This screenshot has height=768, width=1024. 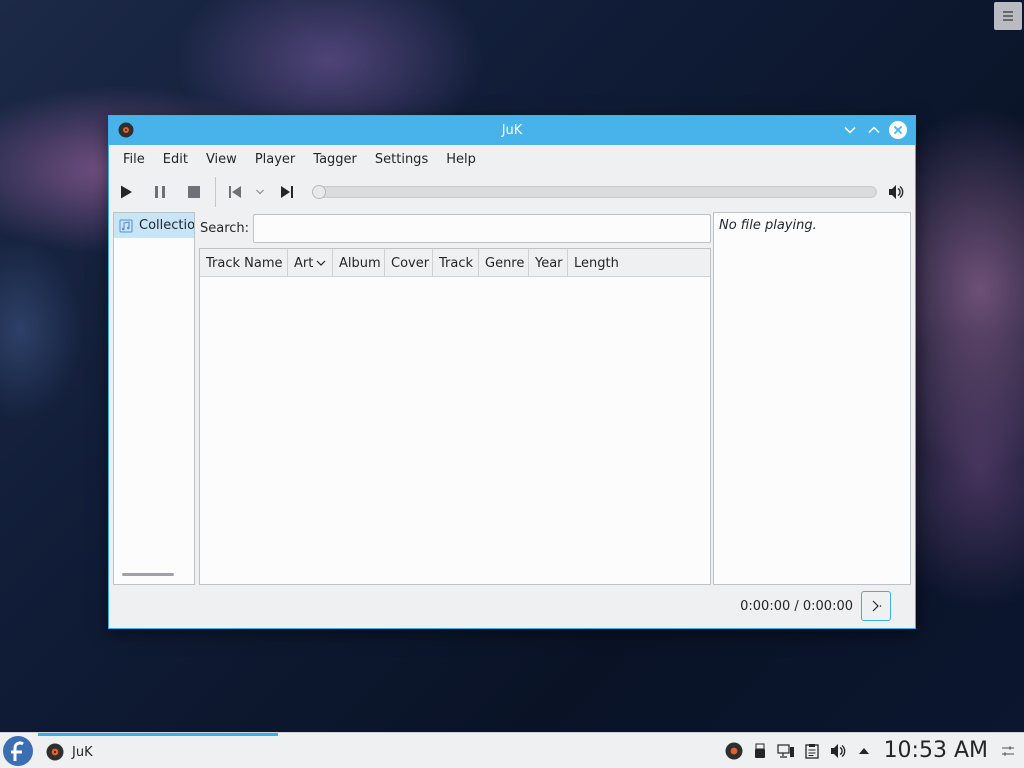 I want to click on close-icon, so click(x=898, y=130).